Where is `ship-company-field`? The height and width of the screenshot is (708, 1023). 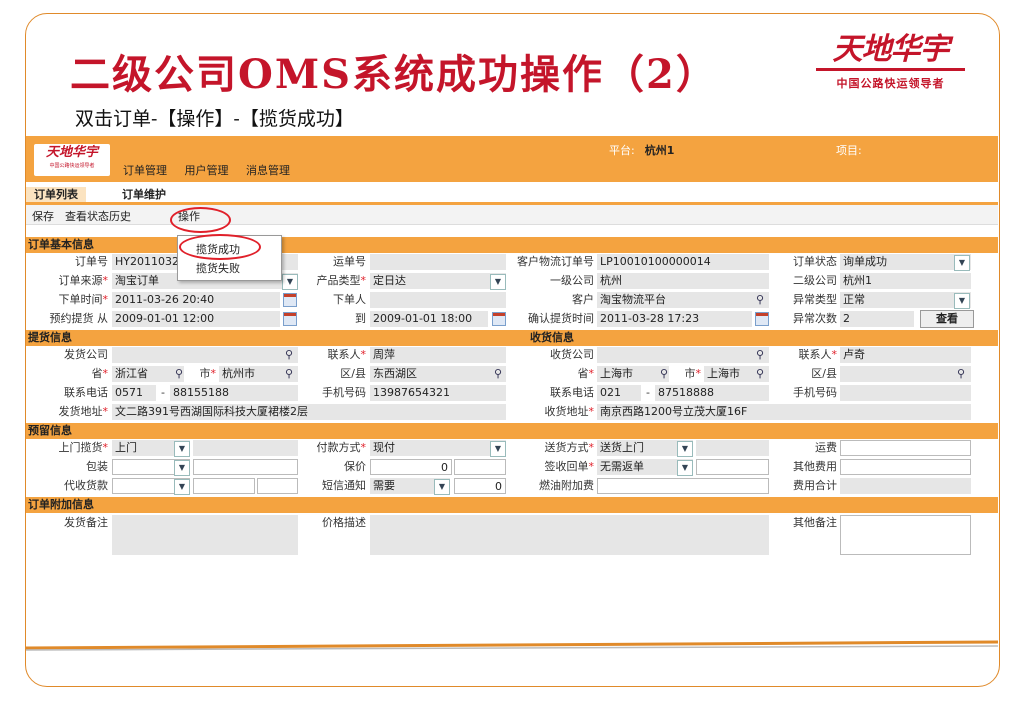
ship-company-field is located at coordinates (205, 355).